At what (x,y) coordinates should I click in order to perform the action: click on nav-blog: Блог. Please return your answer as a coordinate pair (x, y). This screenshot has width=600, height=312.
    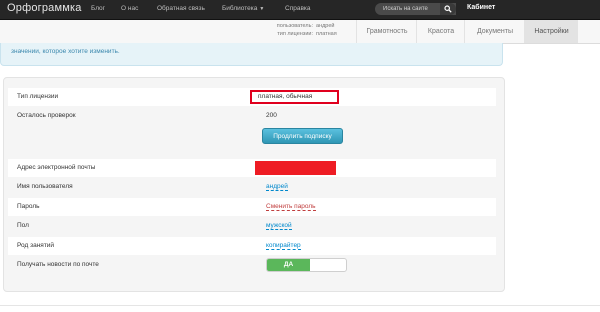
    Looking at the image, I should click on (98, 8).